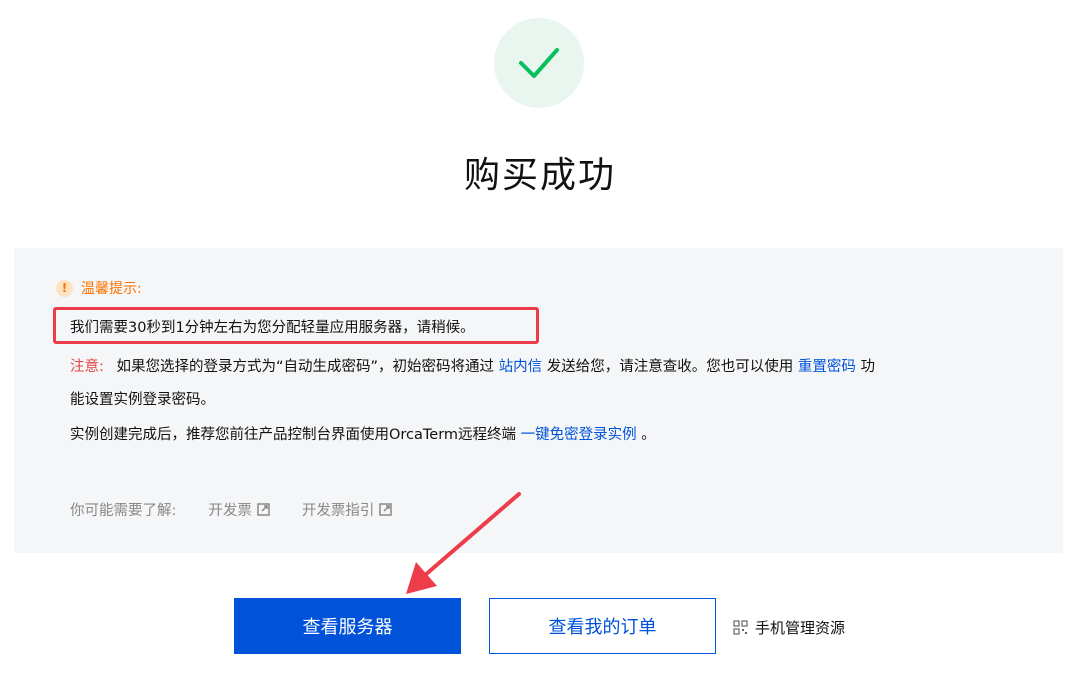 Image resolution: width=1080 pixels, height=687 pixels. What do you see at coordinates (740, 627) in the screenshot?
I see `qr-code-icon` at bounding box center [740, 627].